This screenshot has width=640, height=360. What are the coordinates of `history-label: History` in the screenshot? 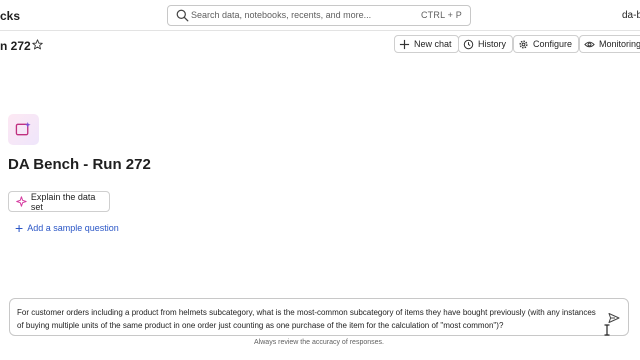 It's located at (492, 44).